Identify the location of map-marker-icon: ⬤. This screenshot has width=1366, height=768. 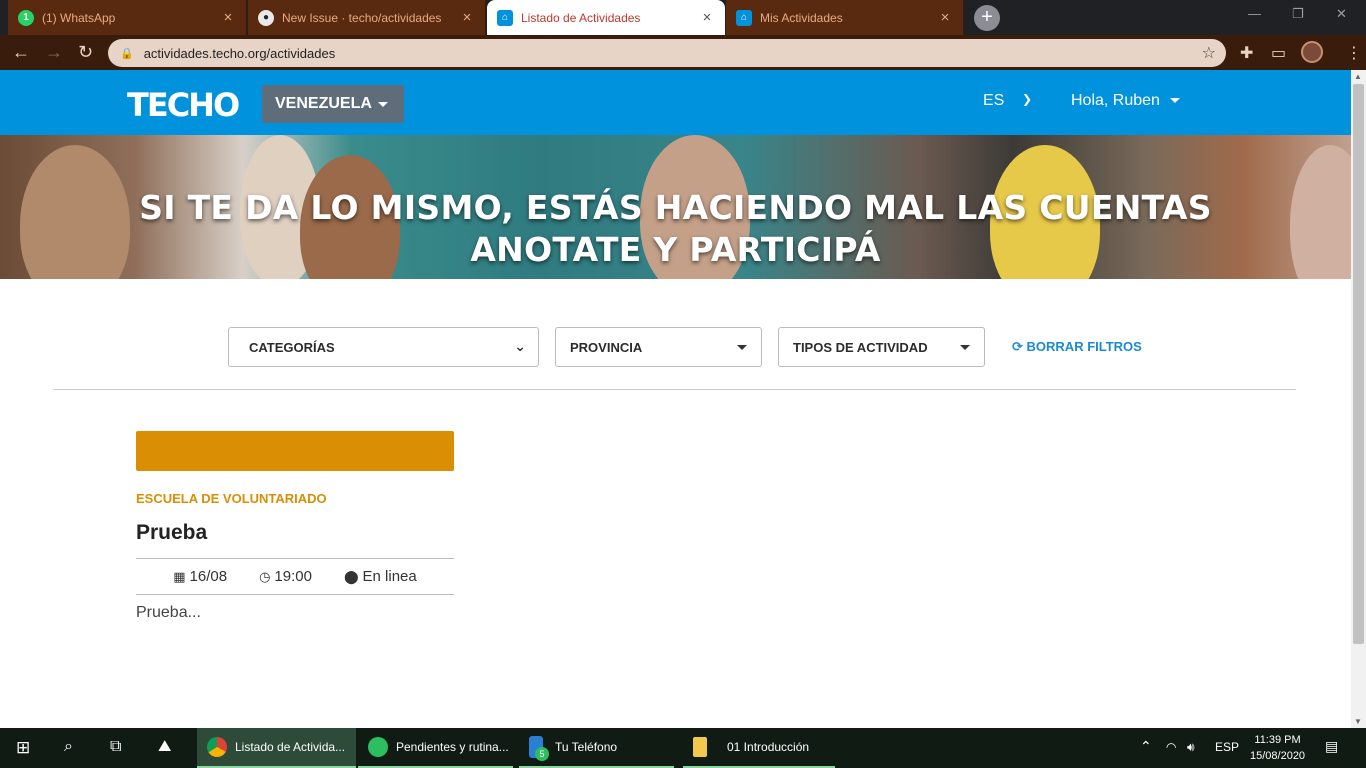
(351, 576).